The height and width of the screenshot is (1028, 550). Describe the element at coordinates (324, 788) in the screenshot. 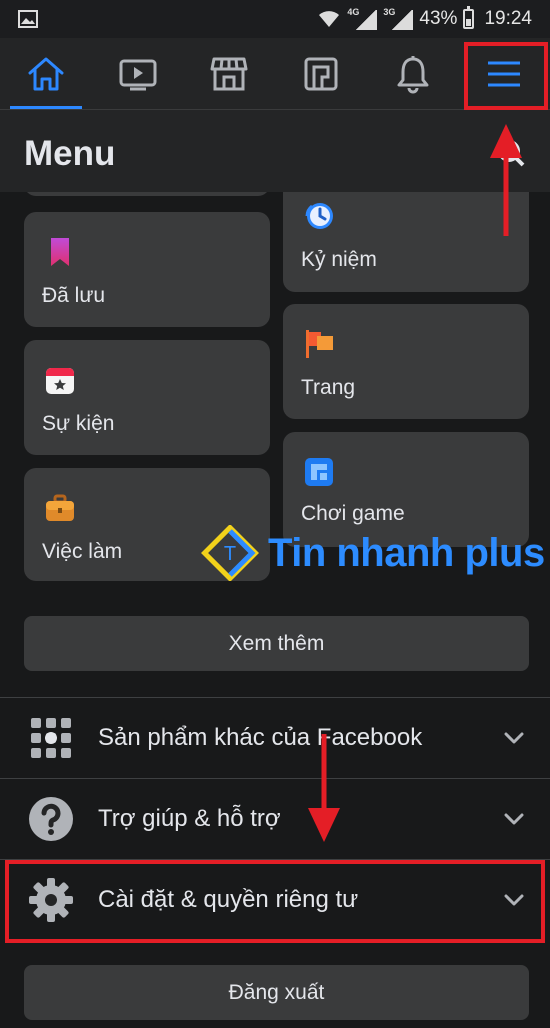

I see `arrow-down-annotation` at that location.